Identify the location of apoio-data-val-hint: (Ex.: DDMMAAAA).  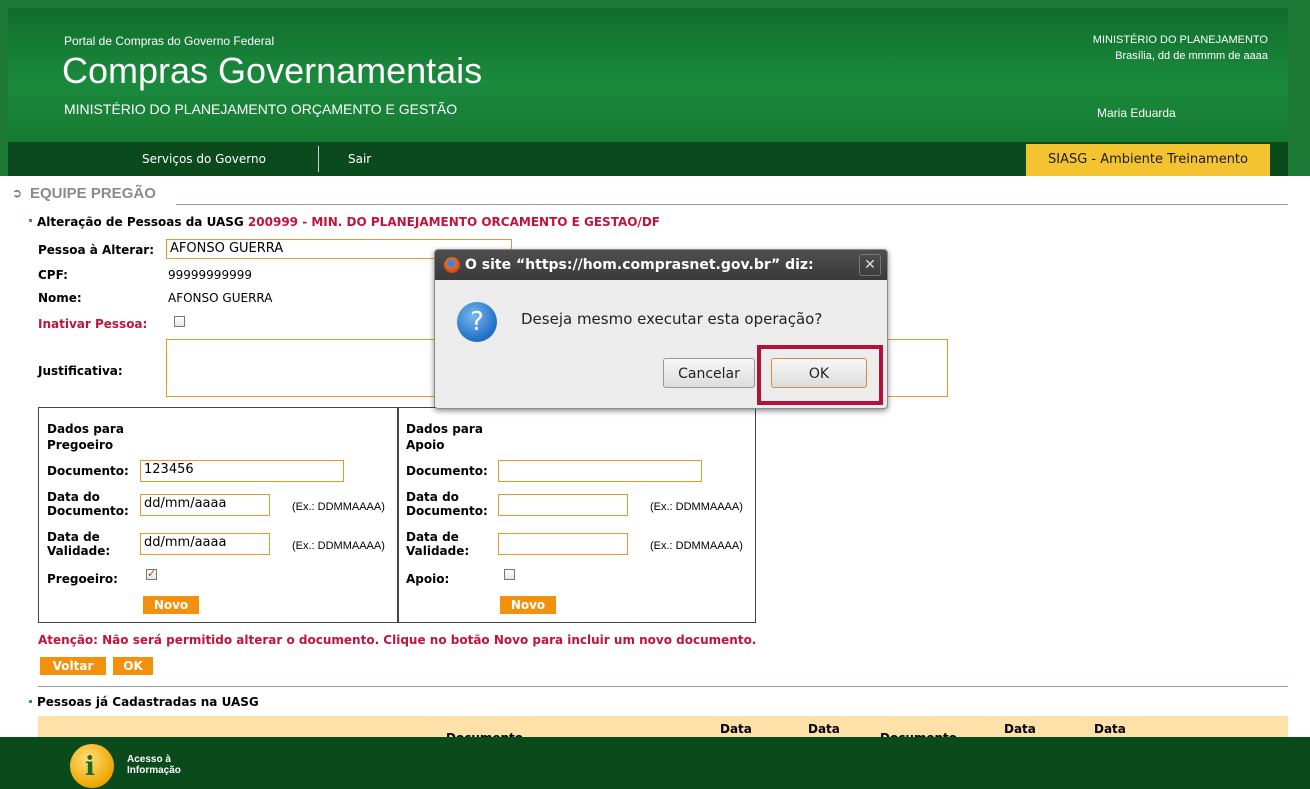
(696, 546).